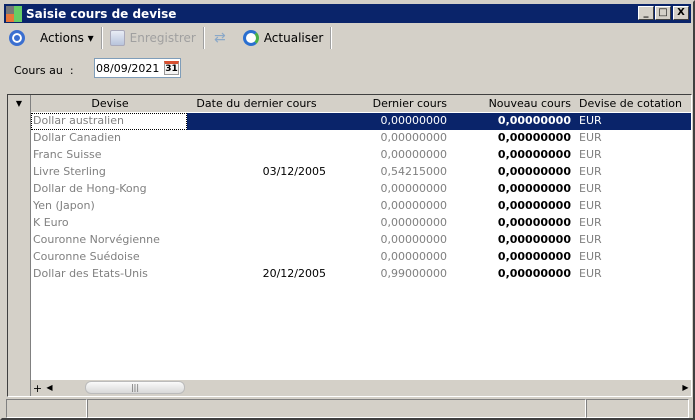  What do you see at coordinates (19, 38) in the screenshot?
I see `nav-button` at bounding box center [19, 38].